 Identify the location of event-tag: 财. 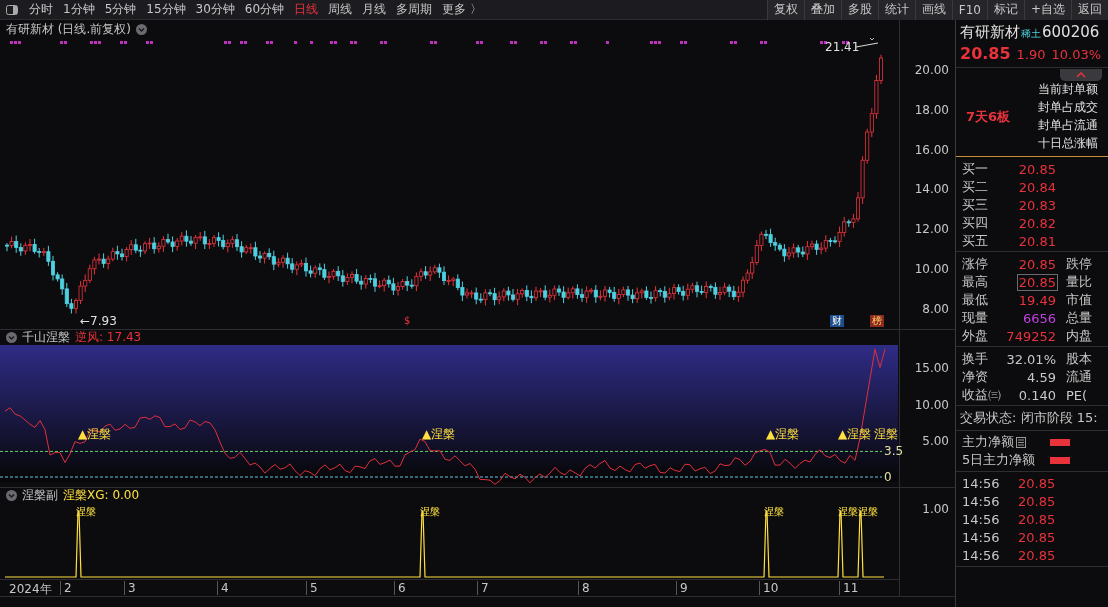
(837, 321).